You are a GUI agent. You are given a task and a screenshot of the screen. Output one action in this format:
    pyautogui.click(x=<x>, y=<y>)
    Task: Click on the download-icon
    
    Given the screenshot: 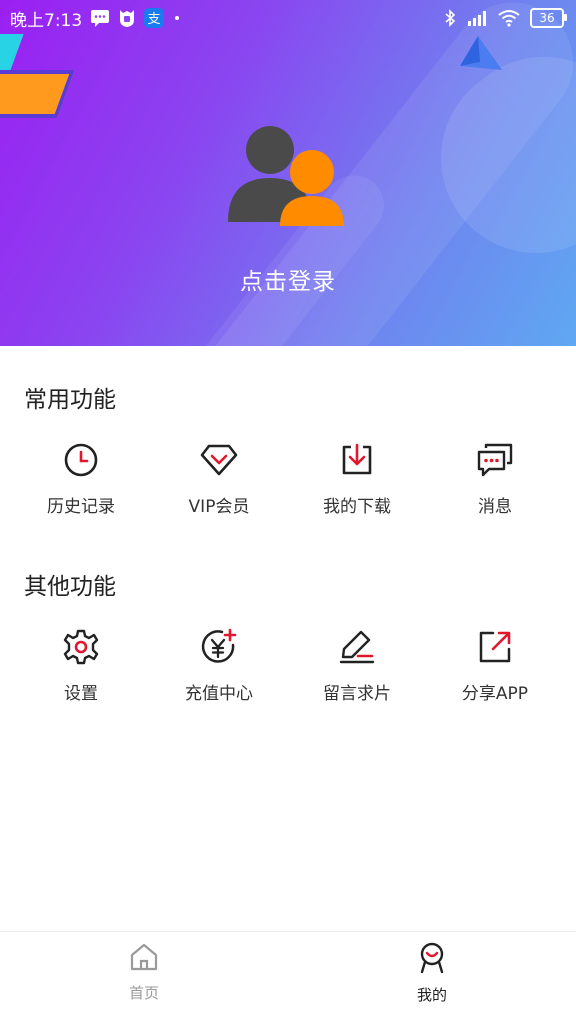 What is the action you would take?
    pyautogui.click(x=357, y=460)
    